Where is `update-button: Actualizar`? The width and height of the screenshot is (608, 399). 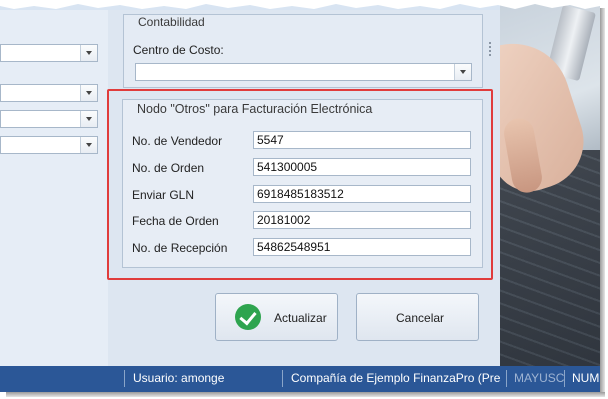 update-button: Actualizar is located at coordinates (276, 317).